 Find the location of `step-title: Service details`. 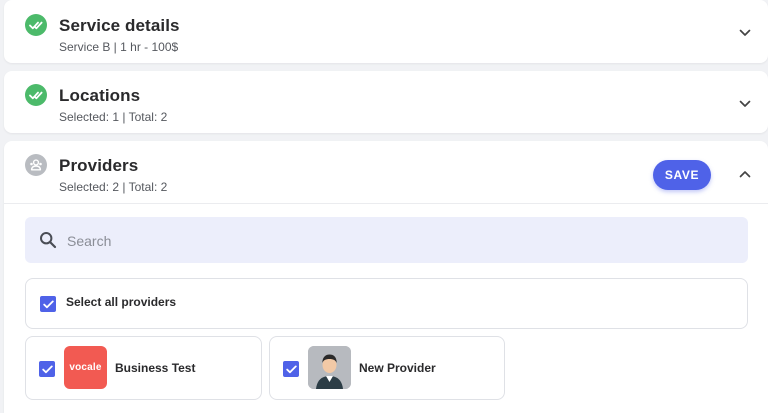

step-title: Service details is located at coordinates (119, 25).